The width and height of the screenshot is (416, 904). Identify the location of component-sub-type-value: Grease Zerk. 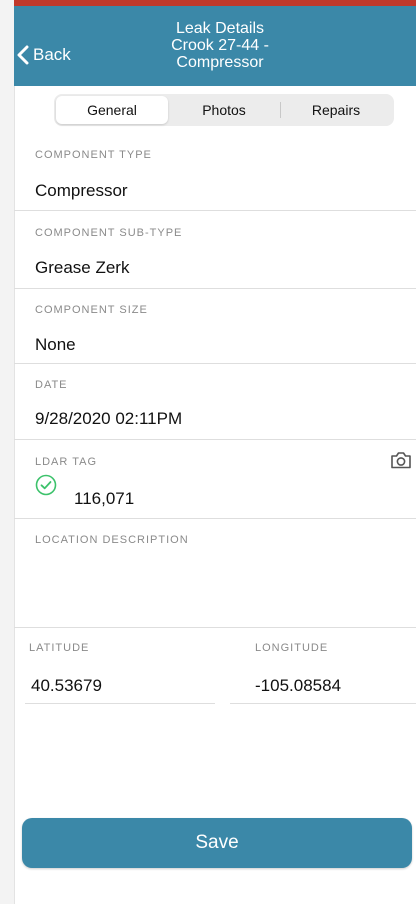
(82, 267).